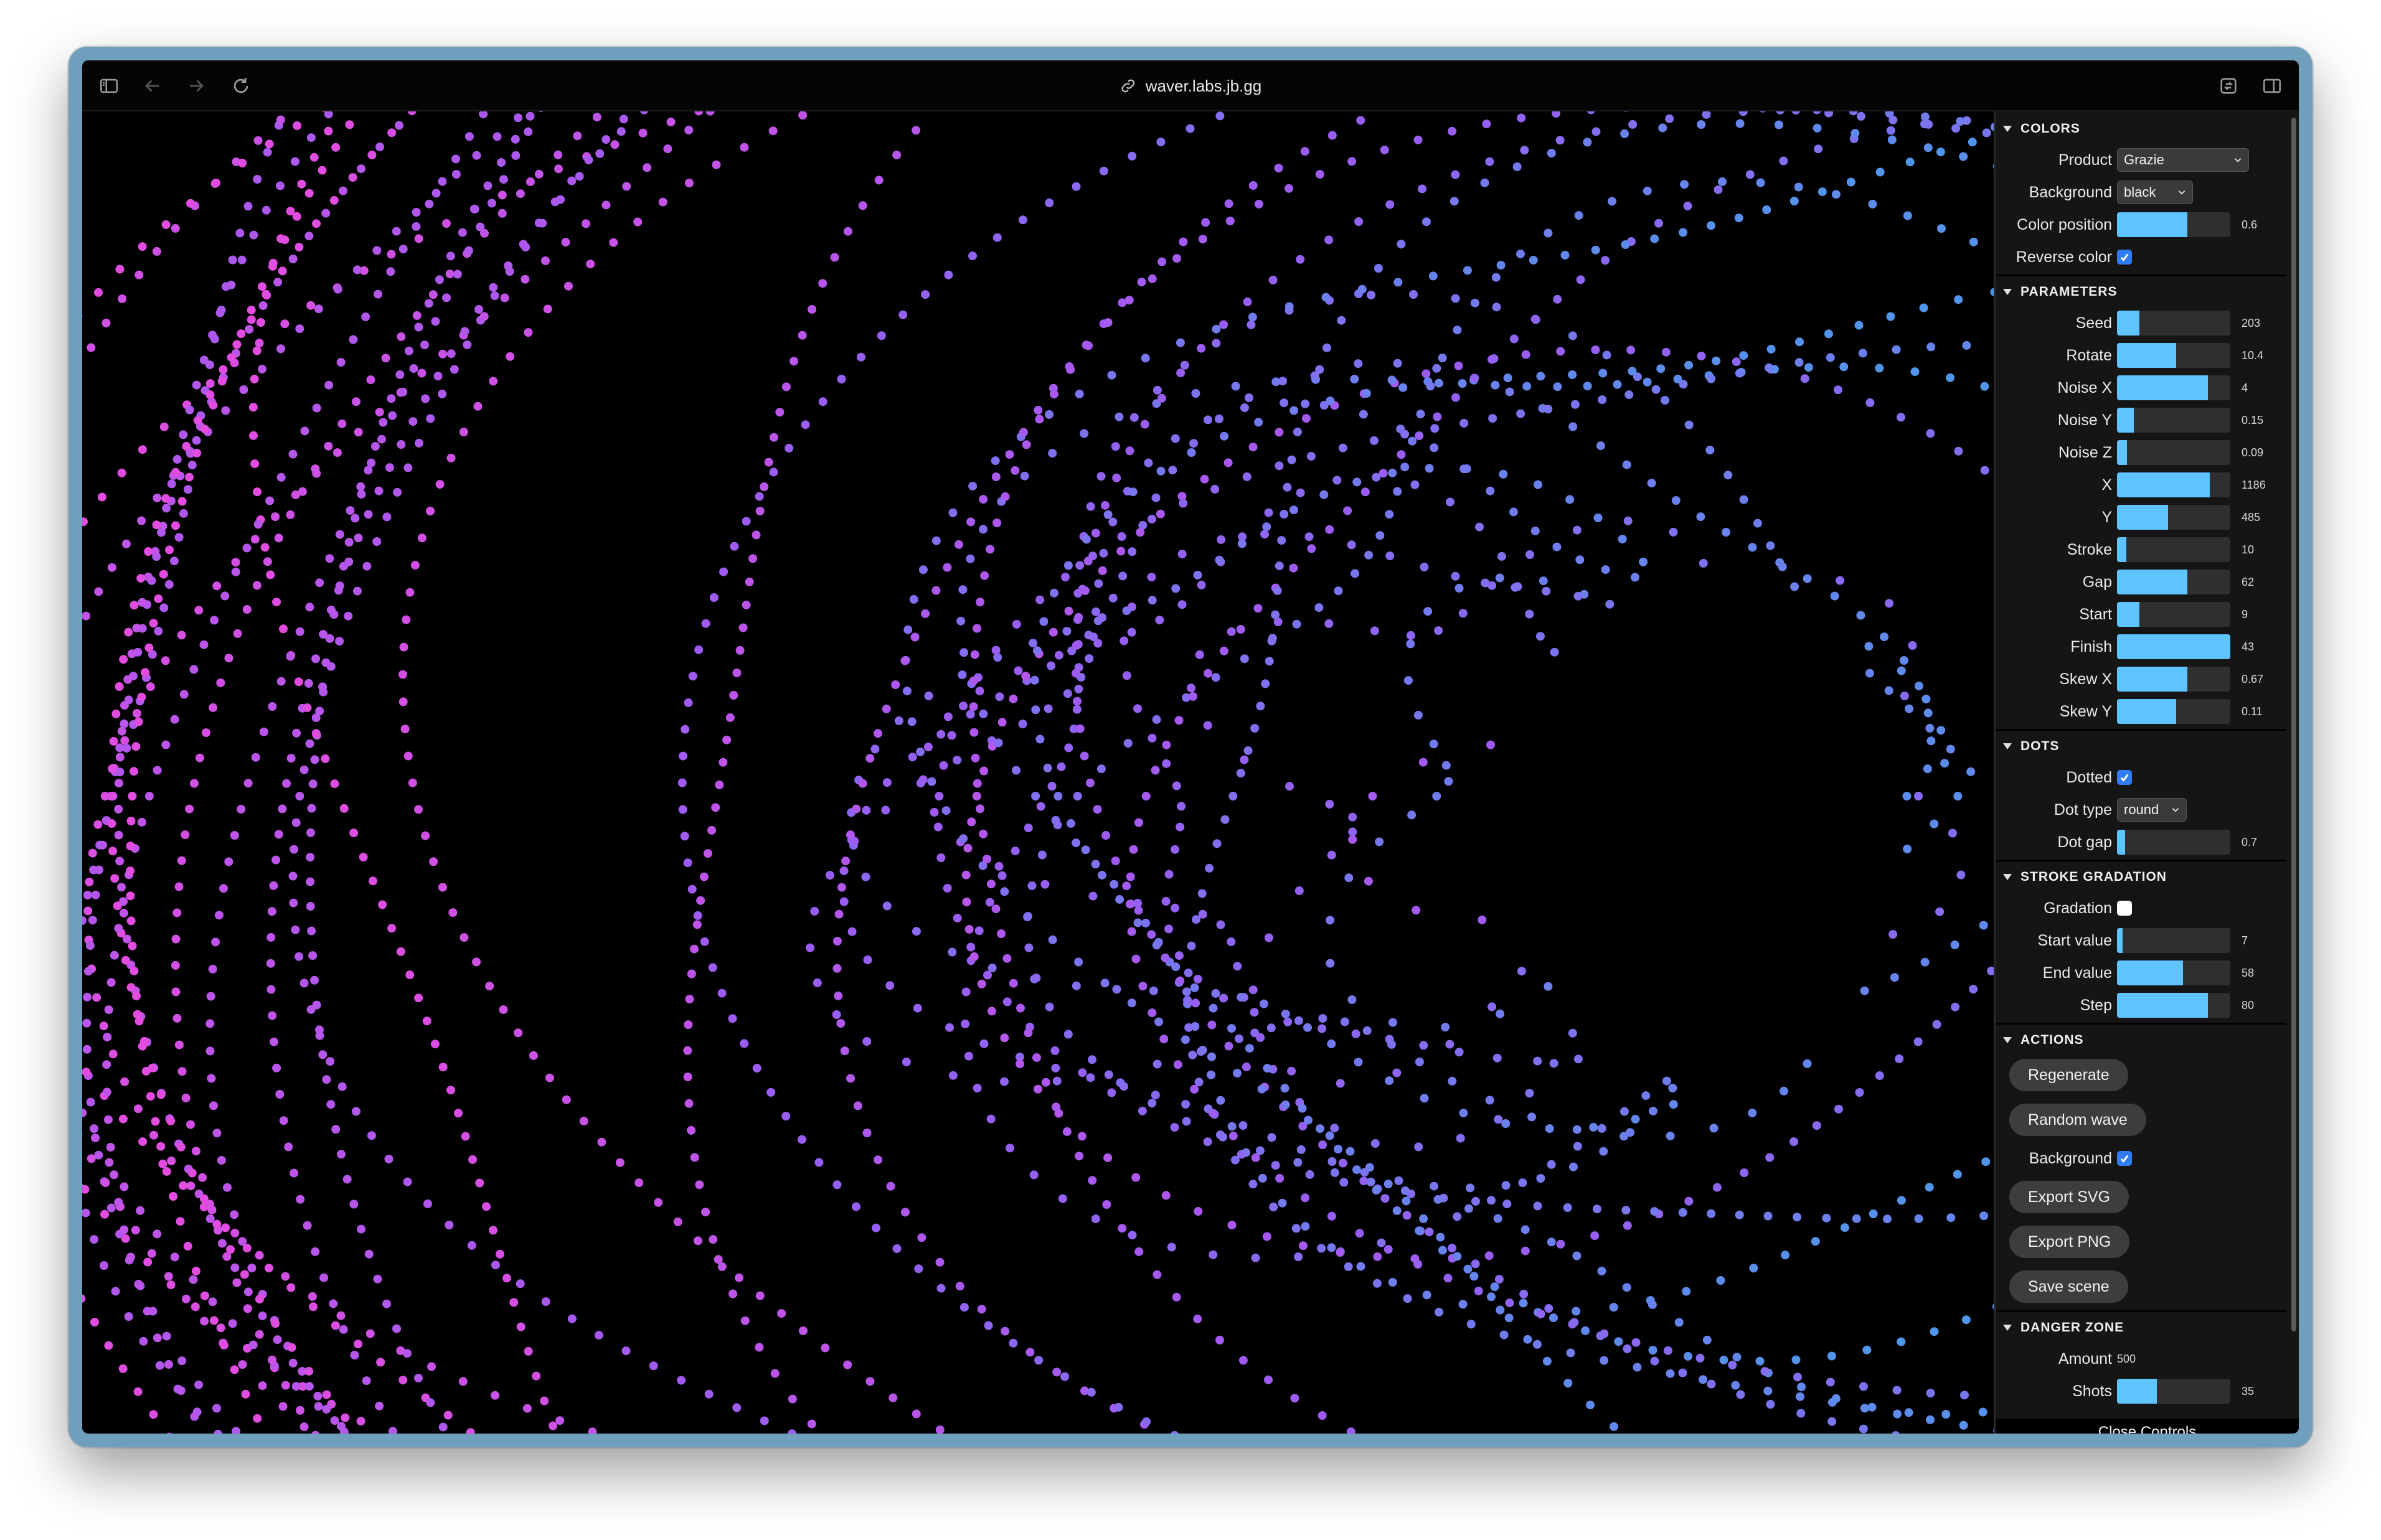 The image size is (2381, 1540). Describe the element at coordinates (1190, 85) in the screenshot. I see `address-bar: waver.labs.jb.gg` at that location.